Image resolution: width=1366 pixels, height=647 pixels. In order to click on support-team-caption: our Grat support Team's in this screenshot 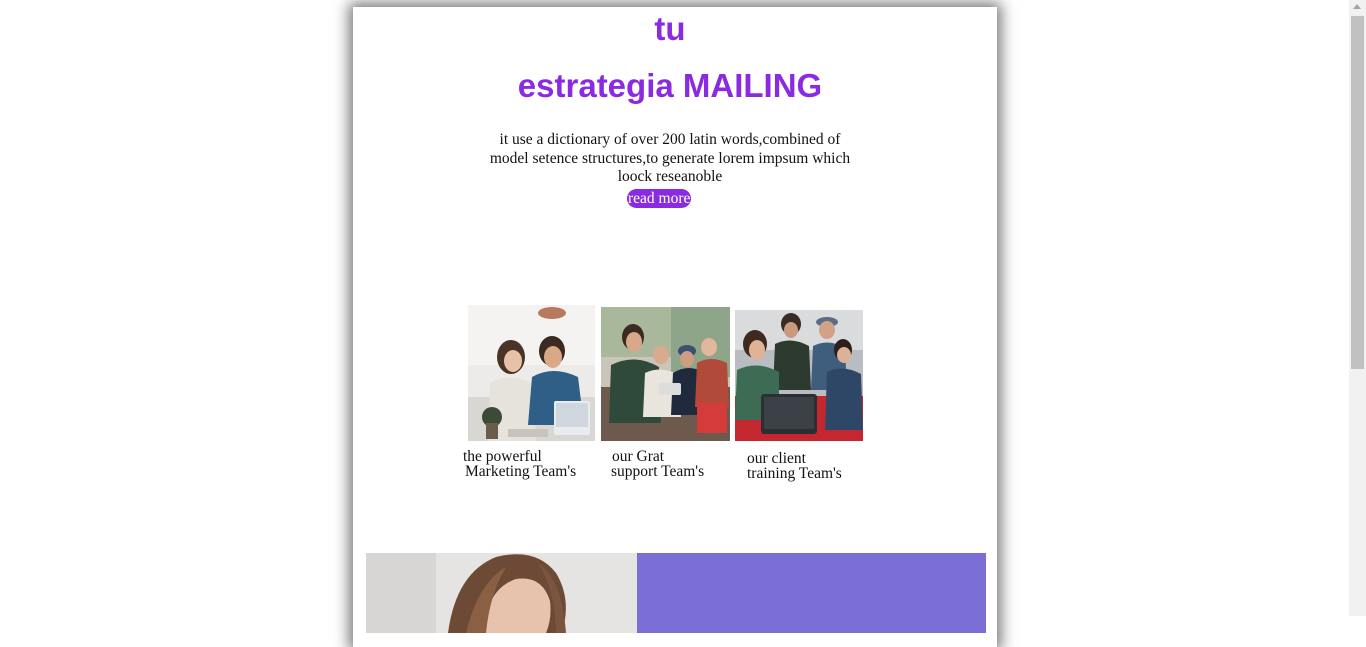, I will do `click(658, 464)`.